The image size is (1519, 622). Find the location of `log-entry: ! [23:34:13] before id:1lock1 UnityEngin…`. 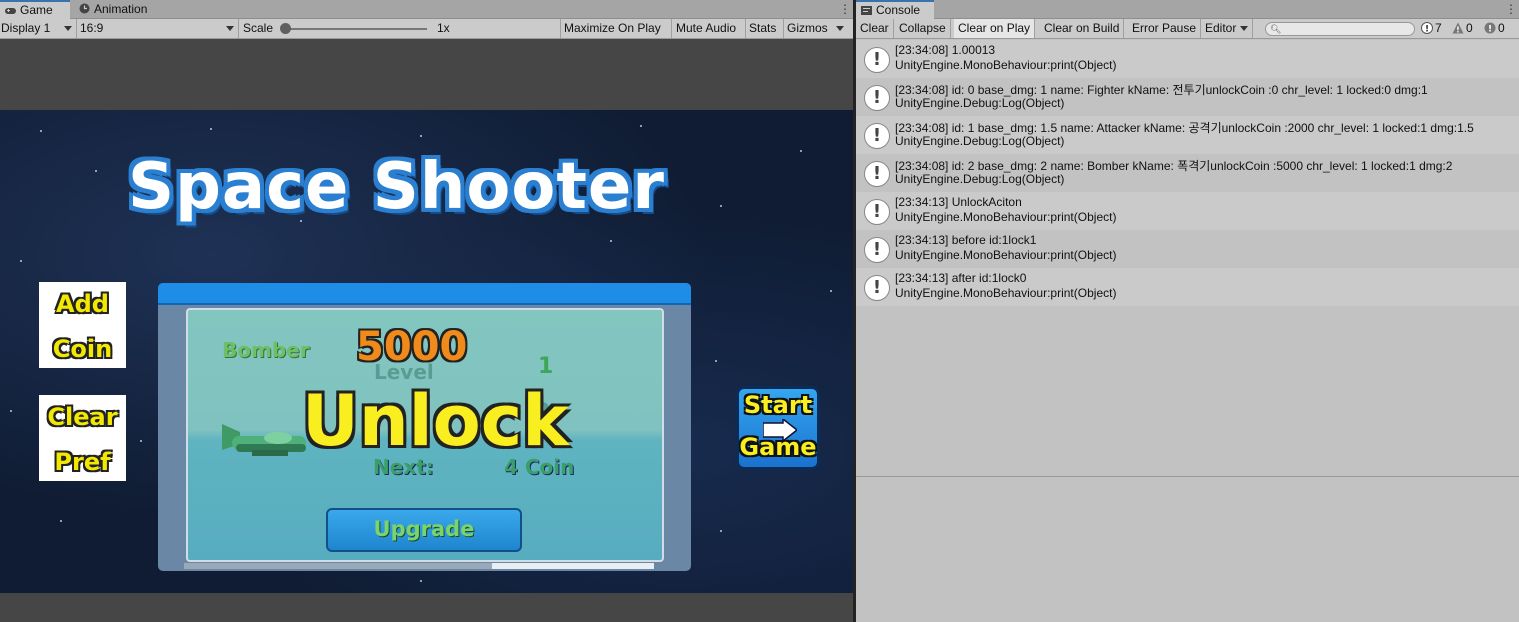

log-entry: ! [23:34:13] before id:1lock1 UnityEngin… is located at coordinates (1187, 249).